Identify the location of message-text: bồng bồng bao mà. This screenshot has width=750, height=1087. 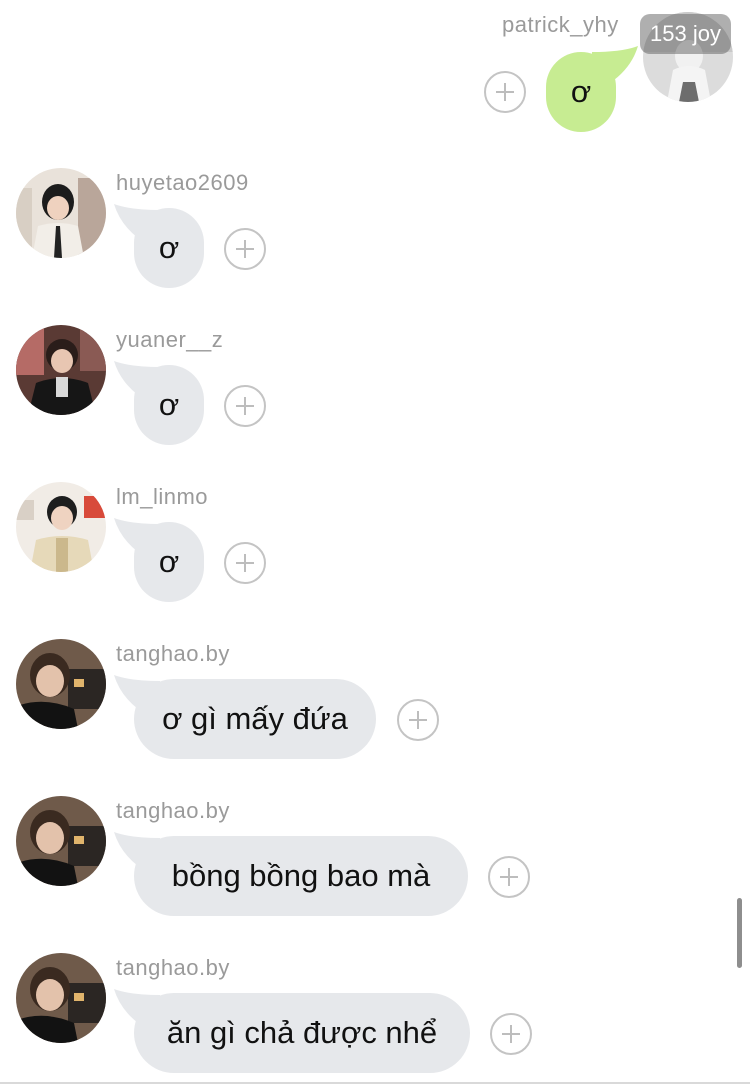
(301, 875).